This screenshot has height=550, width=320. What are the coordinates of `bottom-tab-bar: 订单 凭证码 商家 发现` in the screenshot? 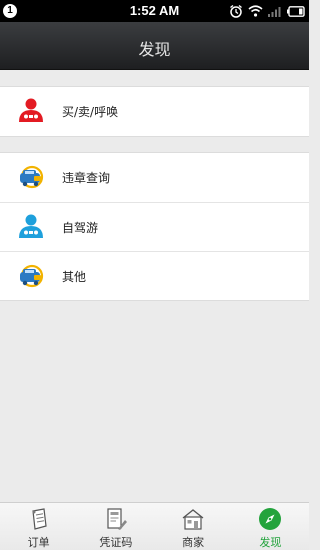 It's located at (154, 526).